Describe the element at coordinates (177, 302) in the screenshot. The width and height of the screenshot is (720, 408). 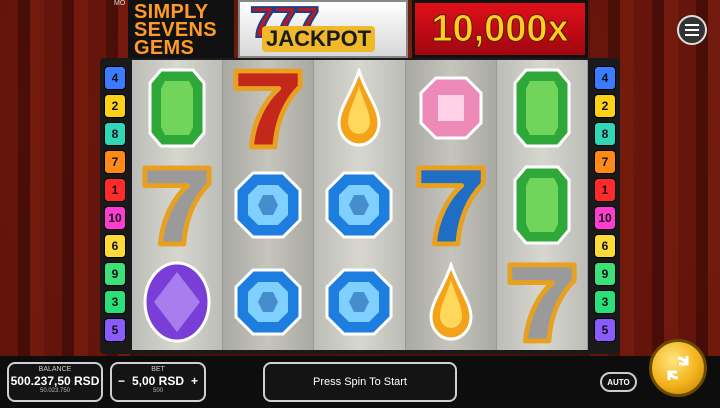
I see `purple-gem-symbol` at that location.